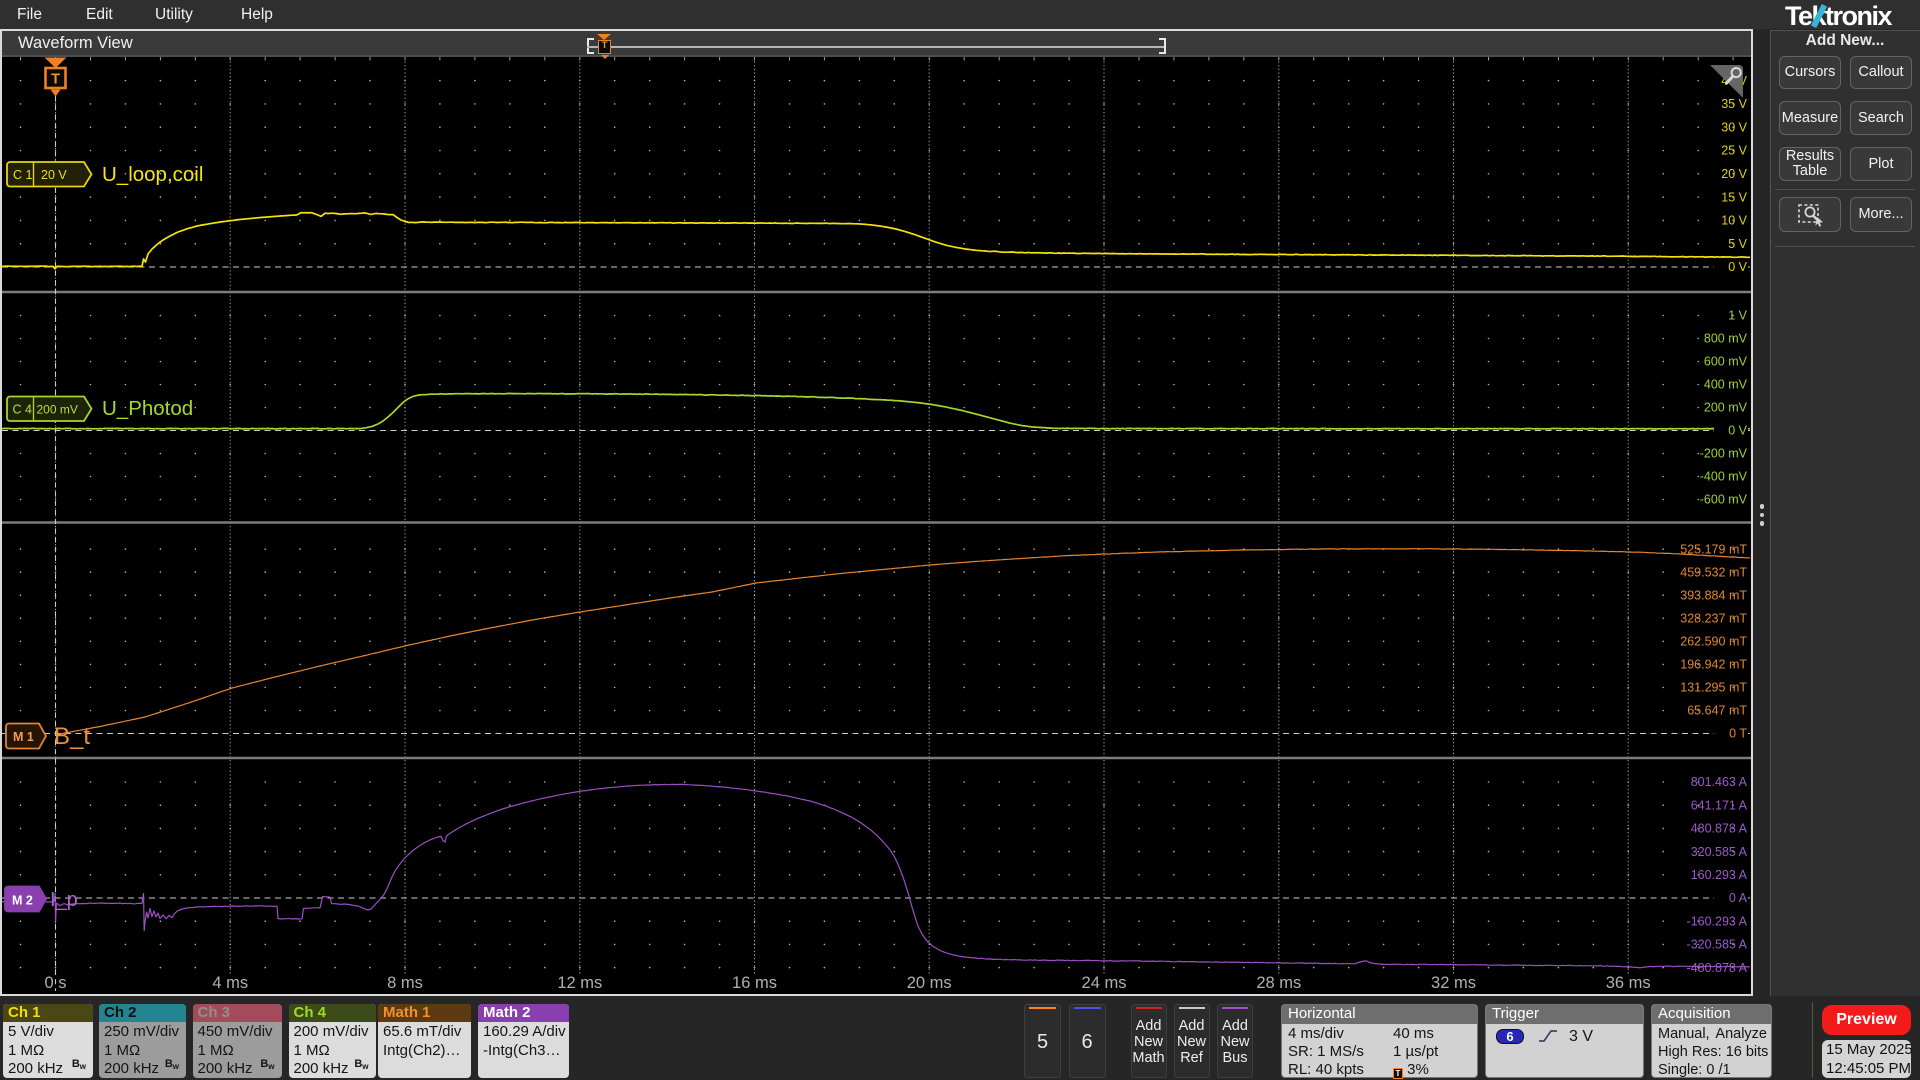 The image size is (1920, 1080). What do you see at coordinates (1737, 316) in the screenshot?
I see `svg-text: 1 V` at bounding box center [1737, 316].